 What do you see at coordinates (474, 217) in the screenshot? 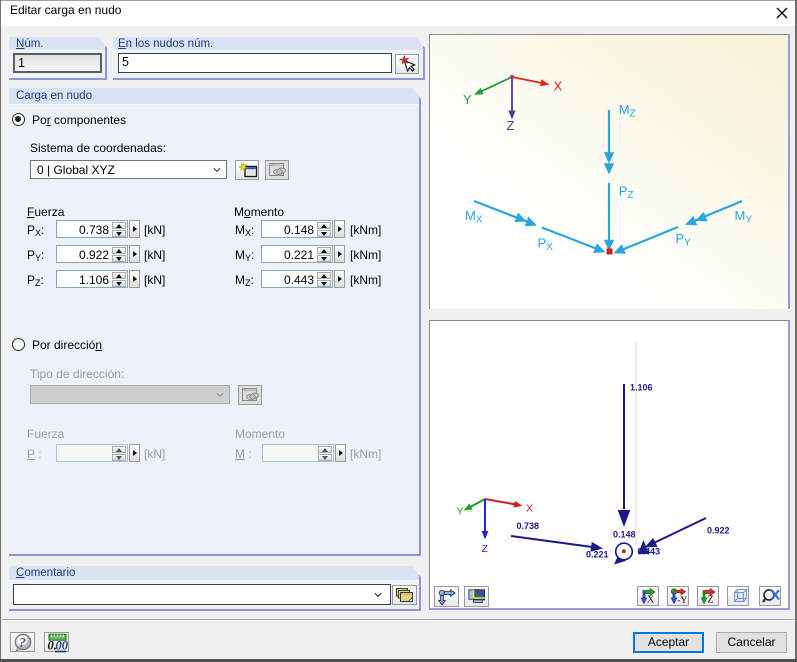
I see `svg-text: MX` at bounding box center [474, 217].